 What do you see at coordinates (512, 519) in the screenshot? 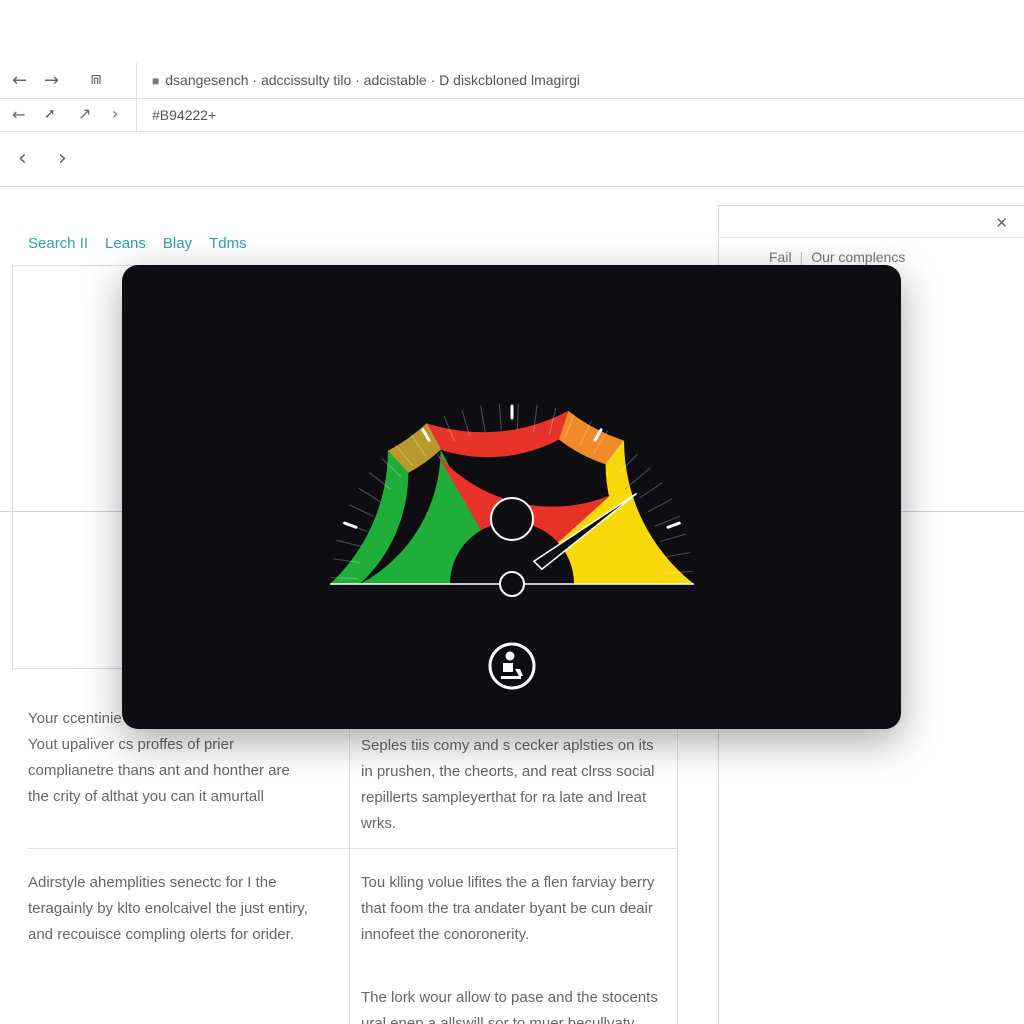
I see `gauge-needle-hub` at bounding box center [512, 519].